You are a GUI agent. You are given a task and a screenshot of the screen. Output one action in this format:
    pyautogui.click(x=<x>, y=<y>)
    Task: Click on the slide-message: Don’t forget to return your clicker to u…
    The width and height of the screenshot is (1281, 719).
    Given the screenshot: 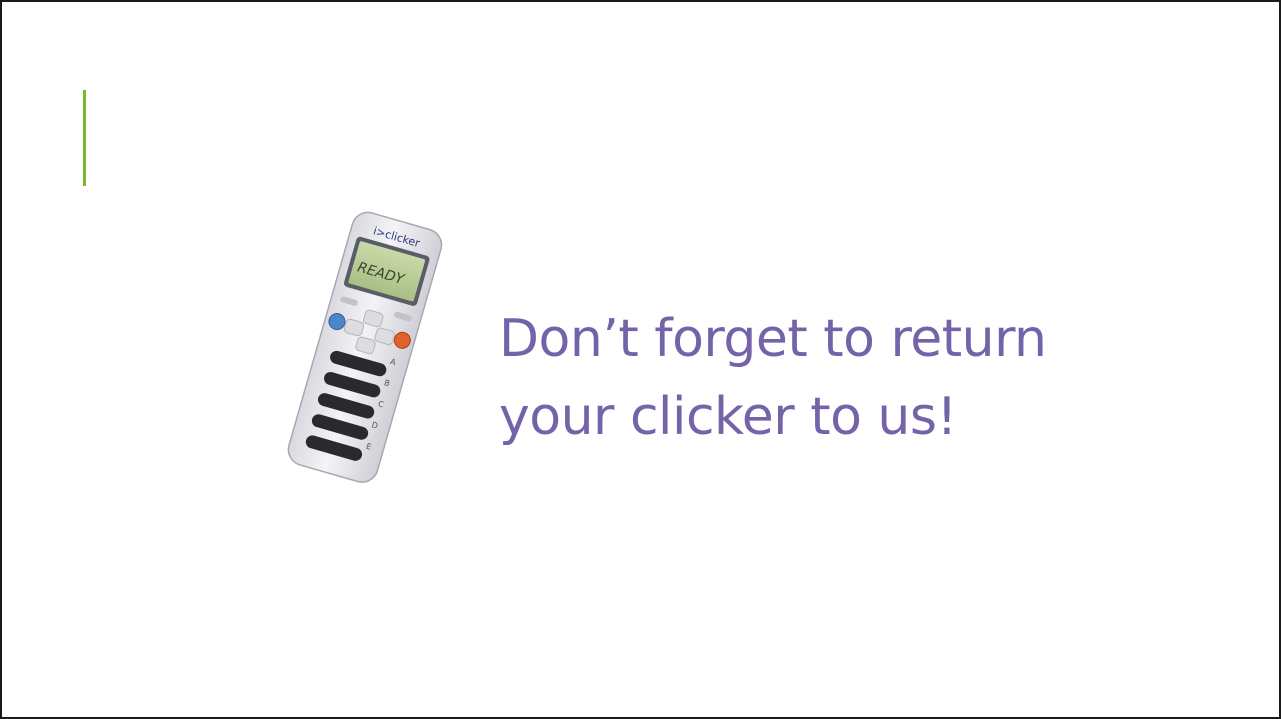 What is the action you would take?
    pyautogui.click(x=869, y=378)
    